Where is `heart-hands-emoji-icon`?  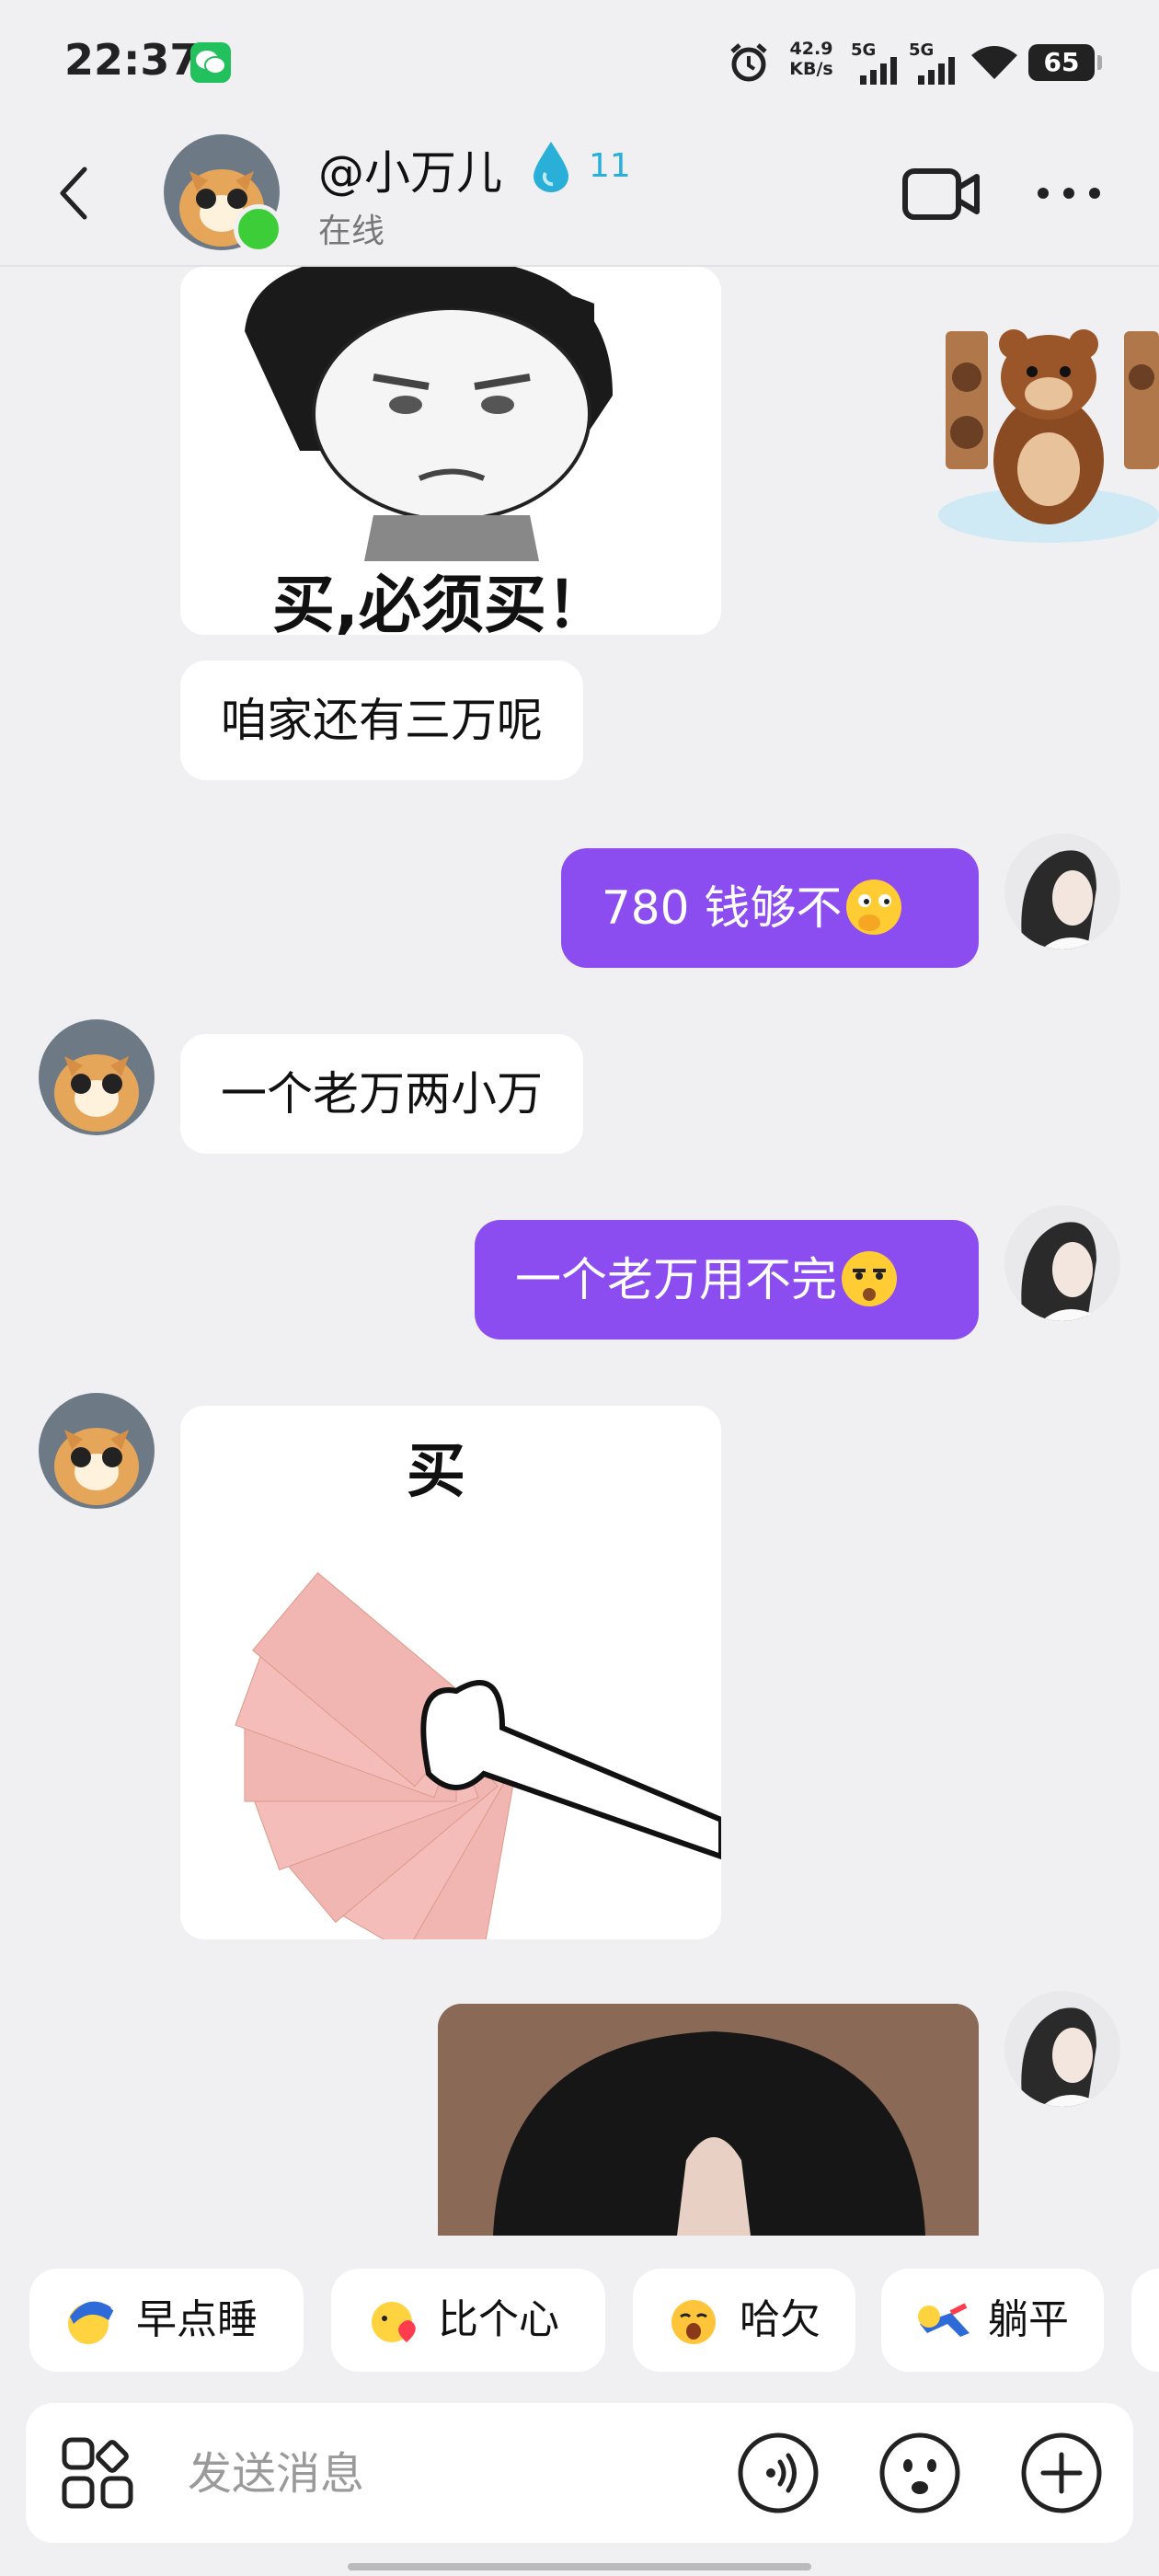 heart-hands-emoji-icon is located at coordinates (394, 2322).